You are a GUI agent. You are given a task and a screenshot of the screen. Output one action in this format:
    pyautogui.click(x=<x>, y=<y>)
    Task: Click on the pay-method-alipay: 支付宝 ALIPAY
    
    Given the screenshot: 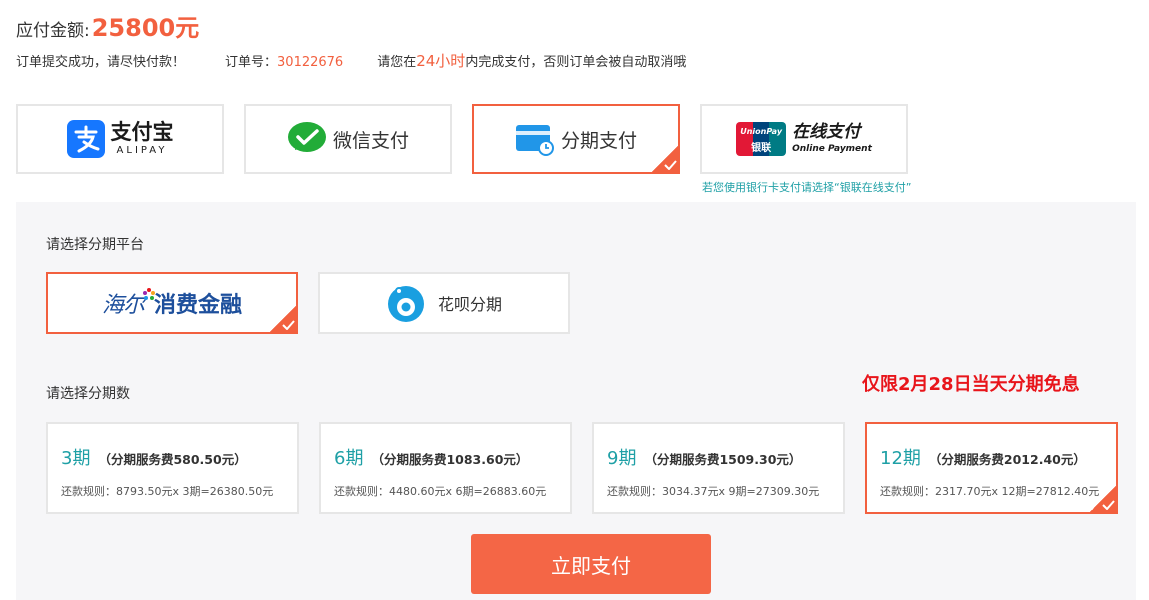 What is the action you would take?
    pyautogui.click(x=120, y=139)
    